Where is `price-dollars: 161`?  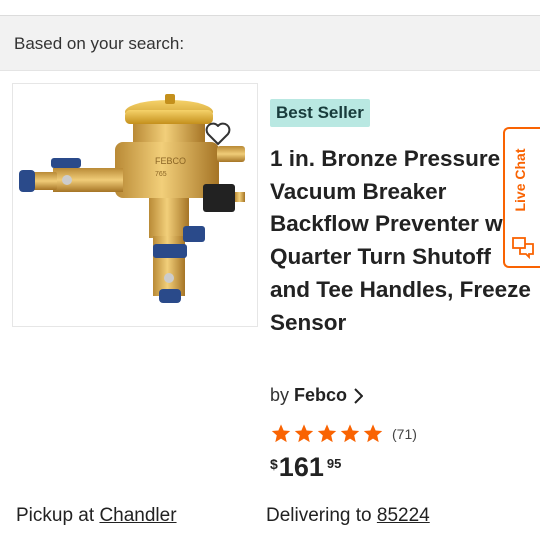 price-dollars: 161 is located at coordinates (301, 467).